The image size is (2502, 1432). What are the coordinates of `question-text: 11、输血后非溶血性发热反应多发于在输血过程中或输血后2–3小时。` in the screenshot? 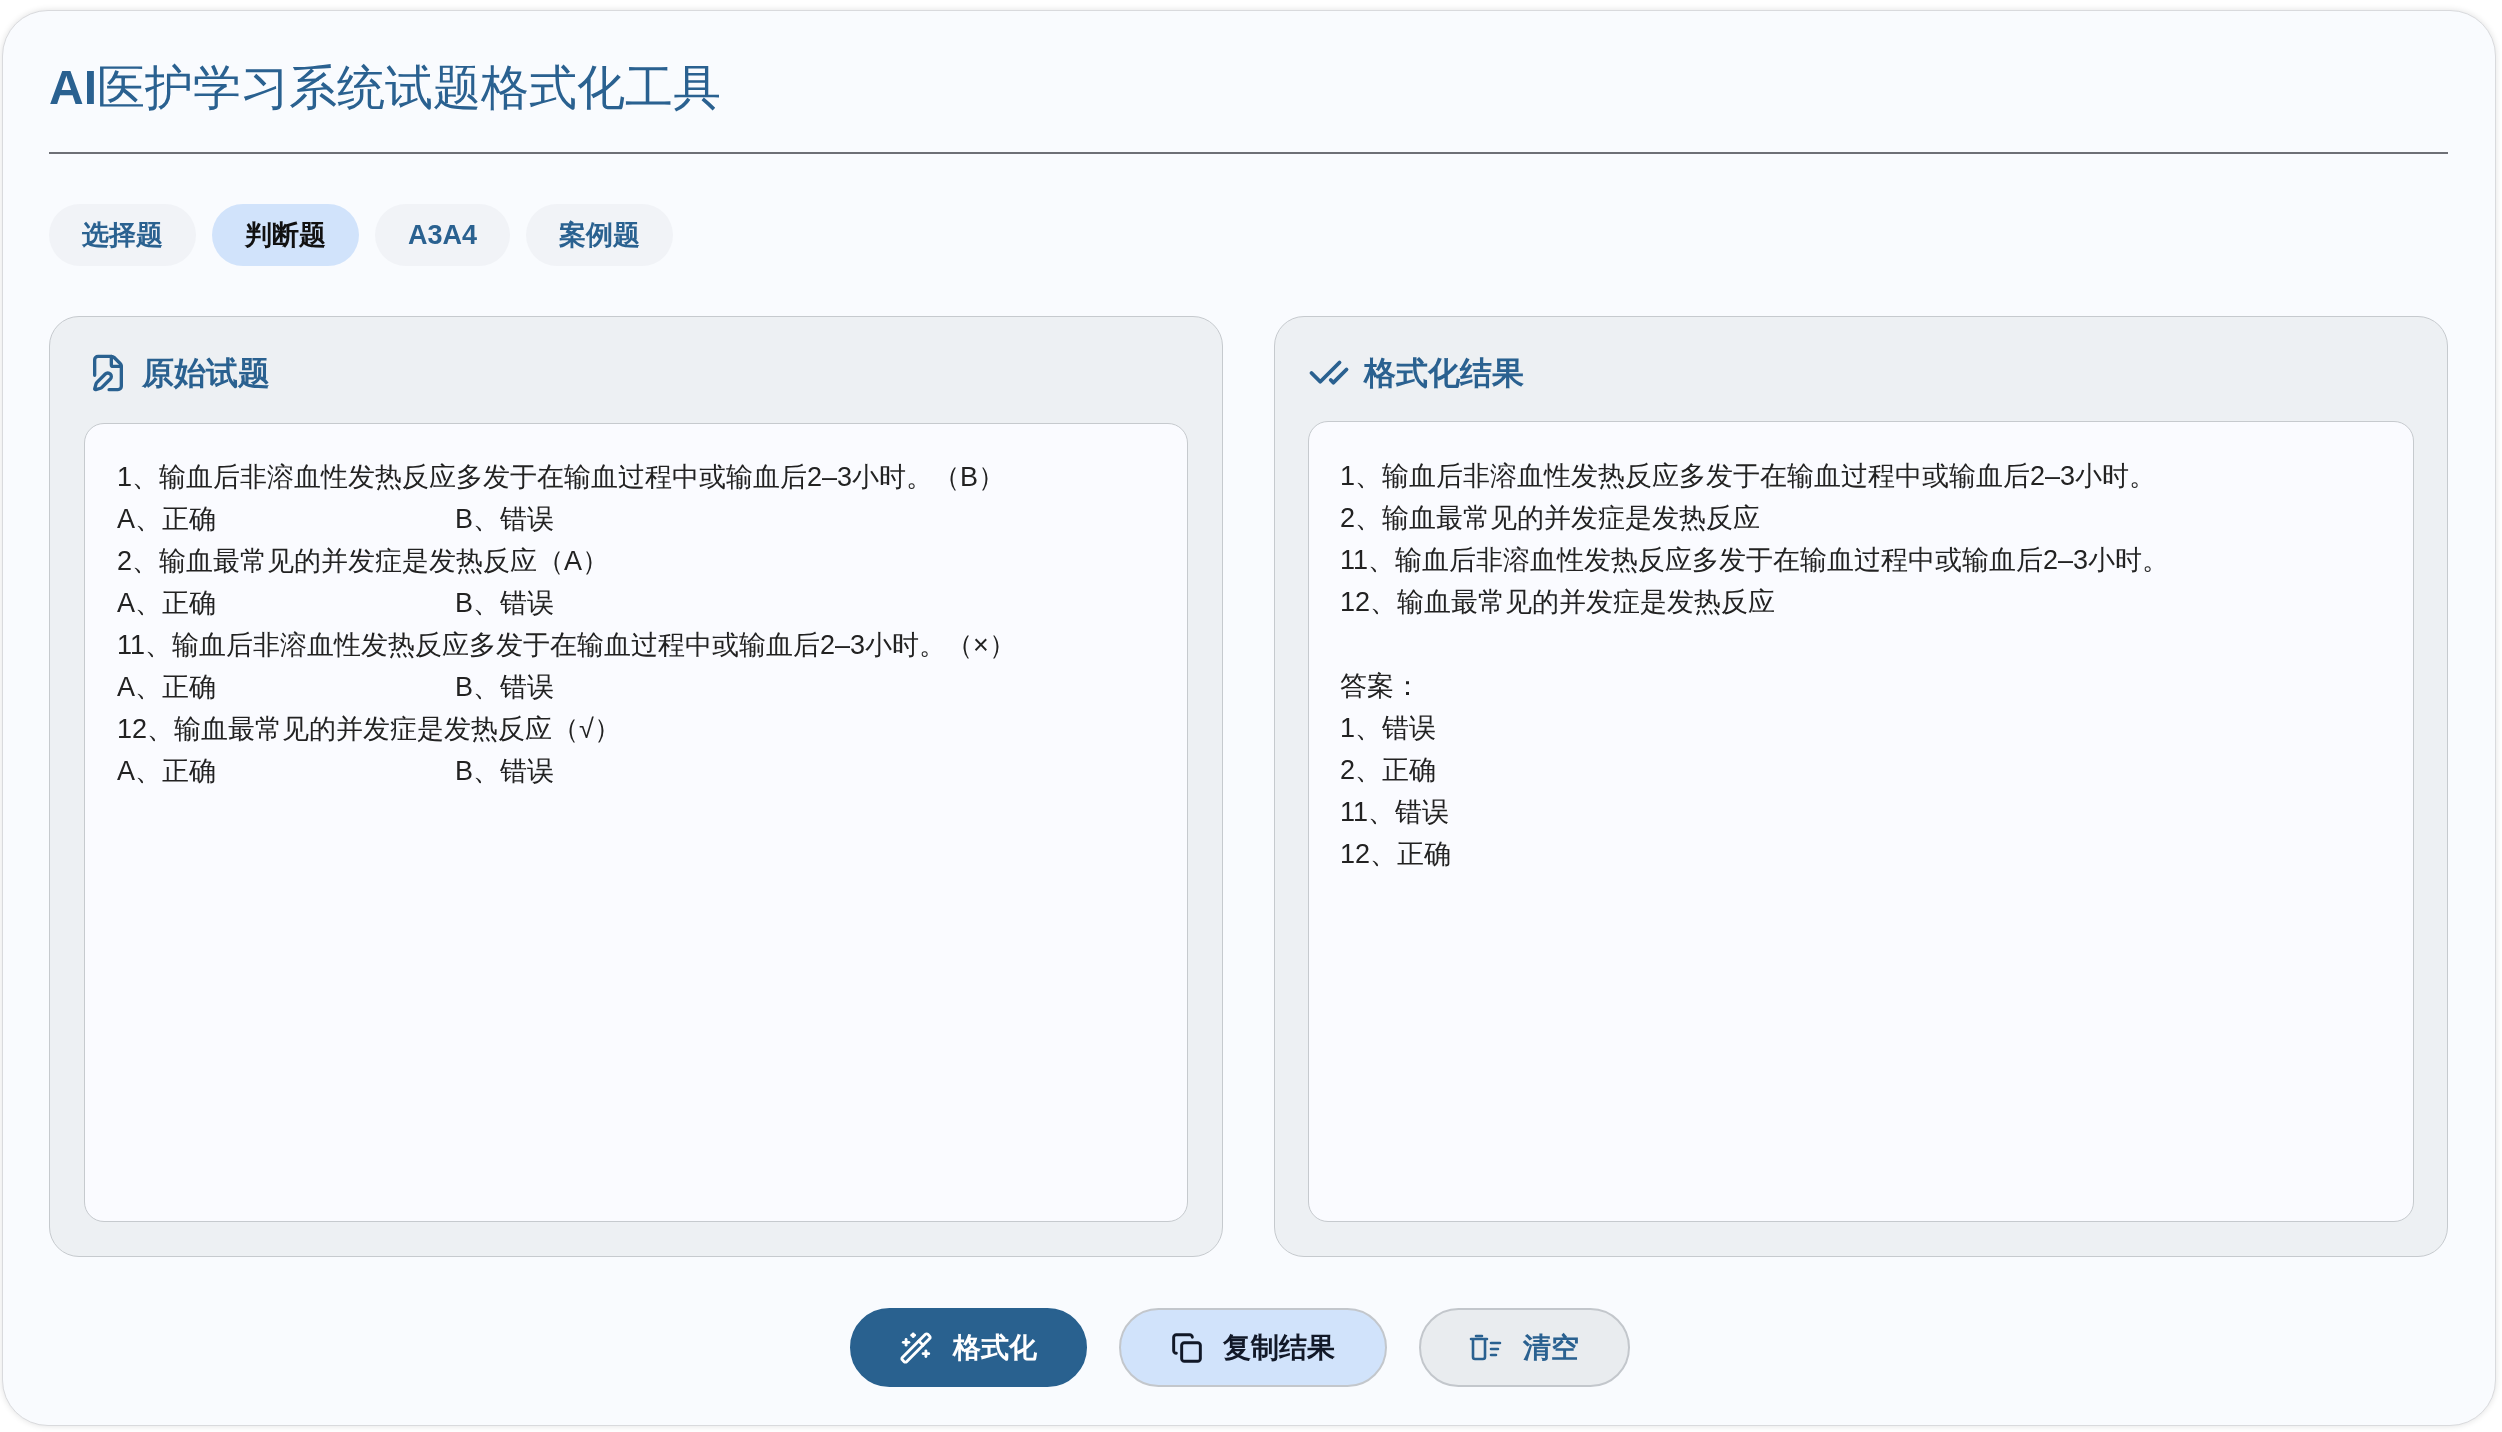 It's located at (1755, 560).